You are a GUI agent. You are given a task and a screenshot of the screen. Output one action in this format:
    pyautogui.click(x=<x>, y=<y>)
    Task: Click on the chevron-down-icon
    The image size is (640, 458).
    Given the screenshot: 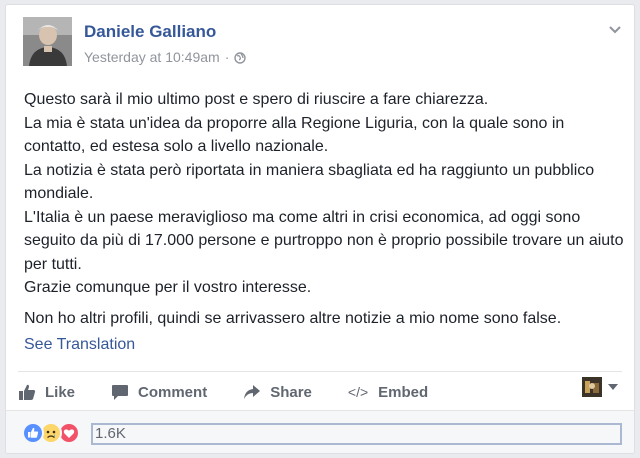 What is the action you would take?
    pyautogui.click(x=613, y=387)
    